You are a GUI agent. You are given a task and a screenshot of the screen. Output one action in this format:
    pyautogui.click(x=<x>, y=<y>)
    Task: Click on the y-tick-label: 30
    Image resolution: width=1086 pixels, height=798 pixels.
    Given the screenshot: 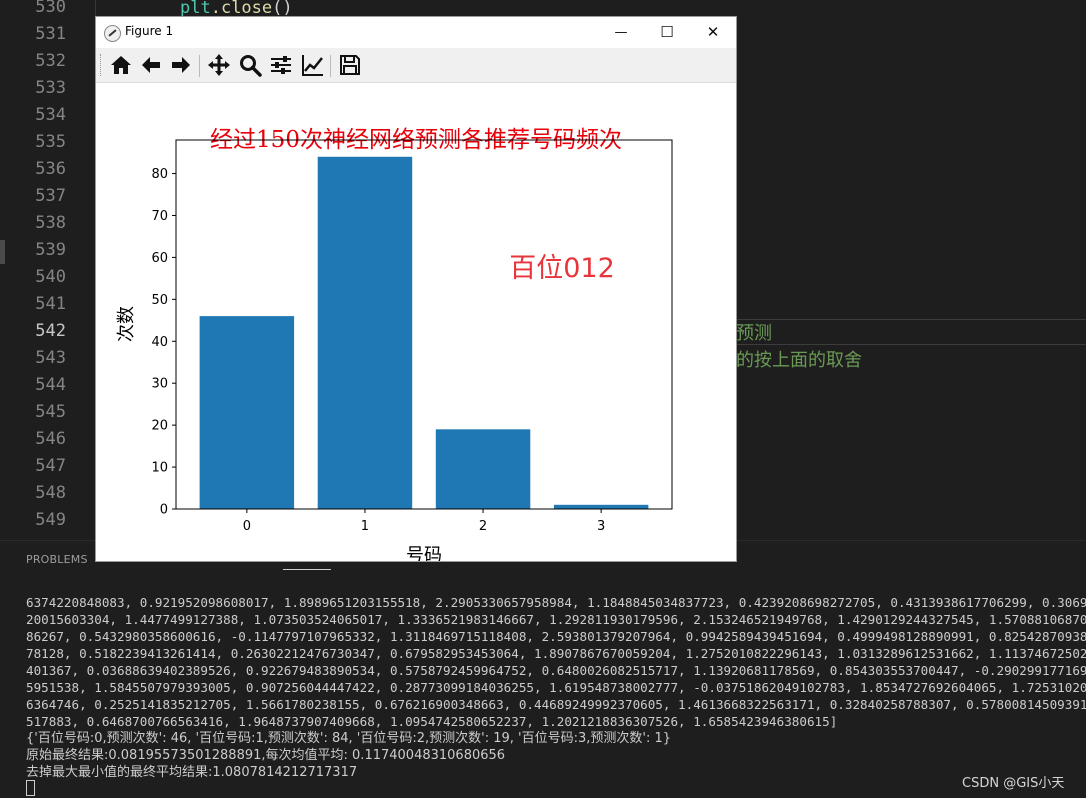 What is the action you would take?
    pyautogui.click(x=159, y=384)
    